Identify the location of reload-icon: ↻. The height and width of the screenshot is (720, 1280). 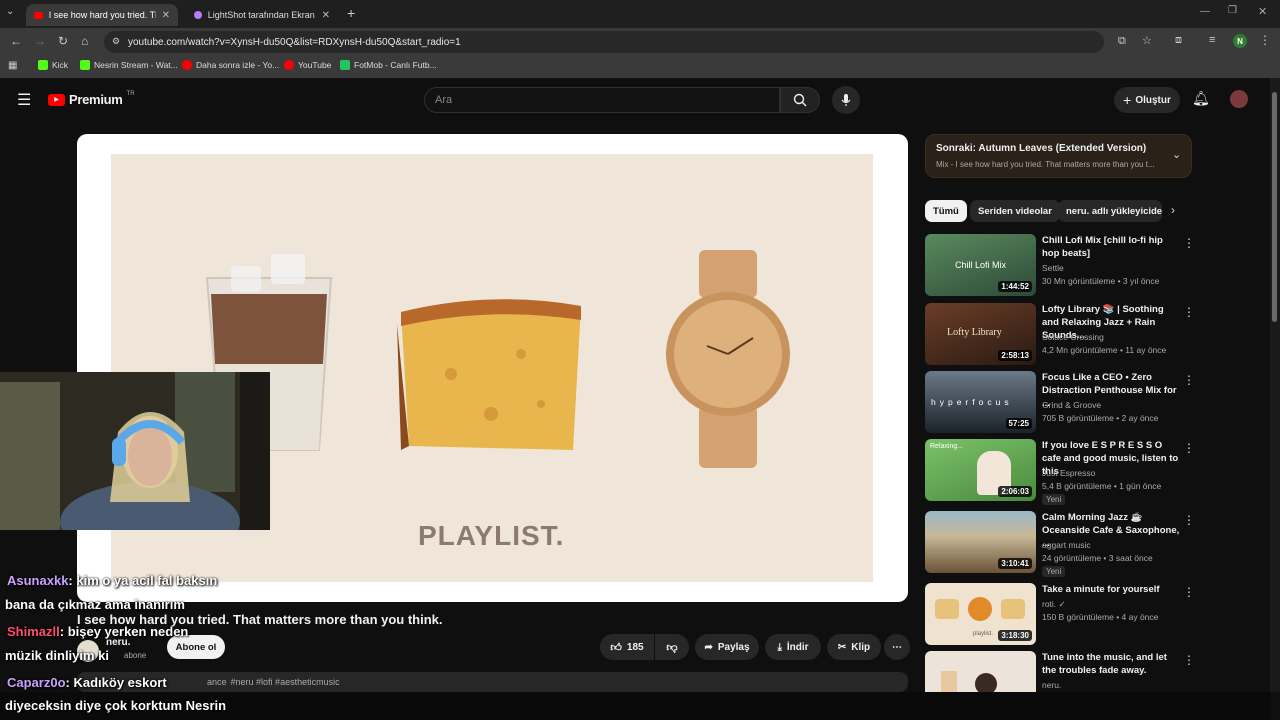
(63, 41).